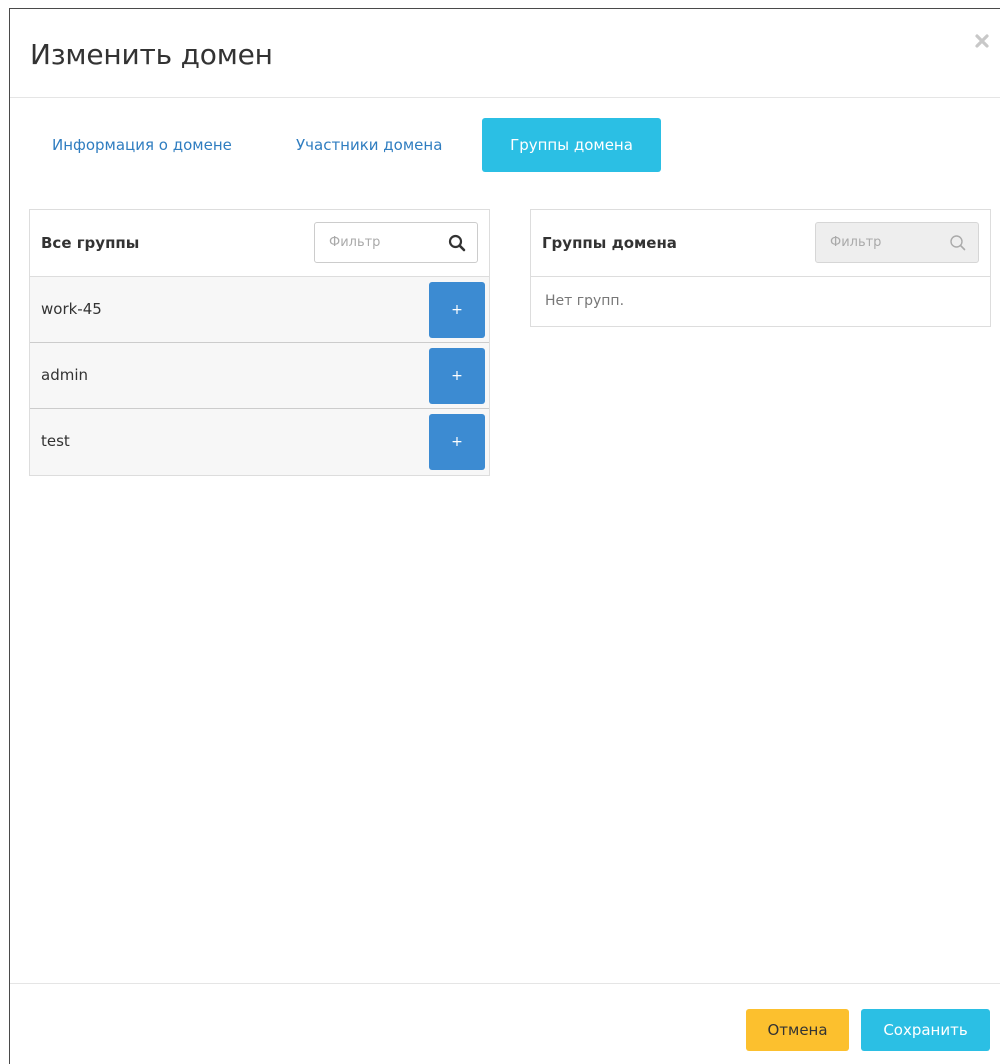  I want to click on all-groups-filter, so click(396, 242).